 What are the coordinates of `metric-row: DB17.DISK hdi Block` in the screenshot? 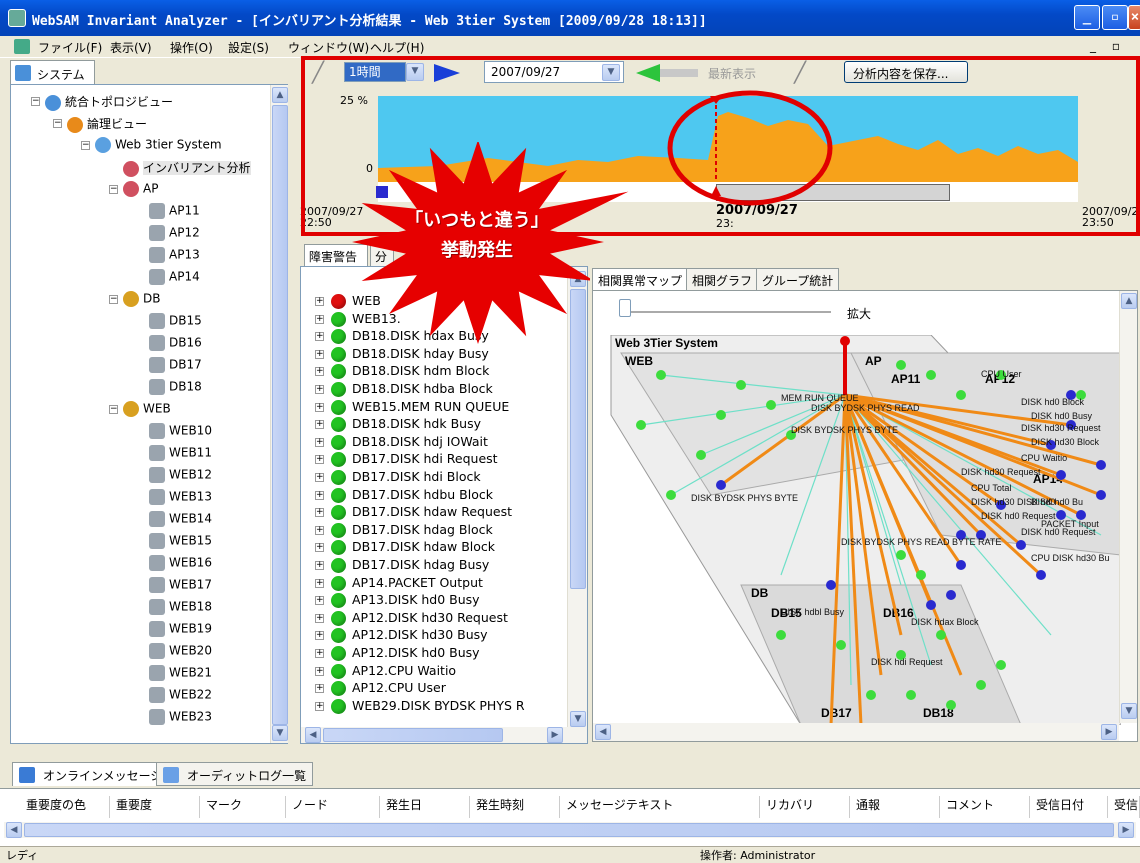 It's located at (406, 478).